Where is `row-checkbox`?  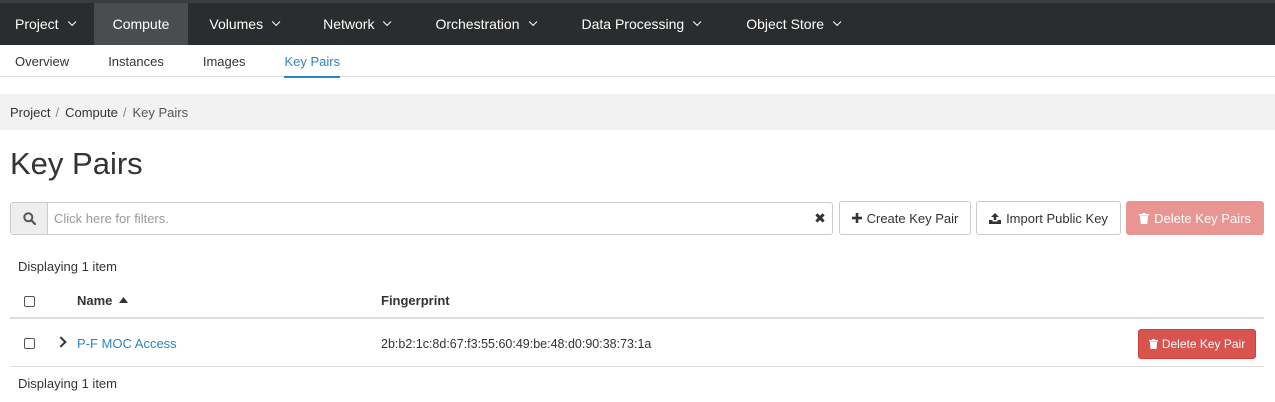
row-checkbox is located at coordinates (29, 343).